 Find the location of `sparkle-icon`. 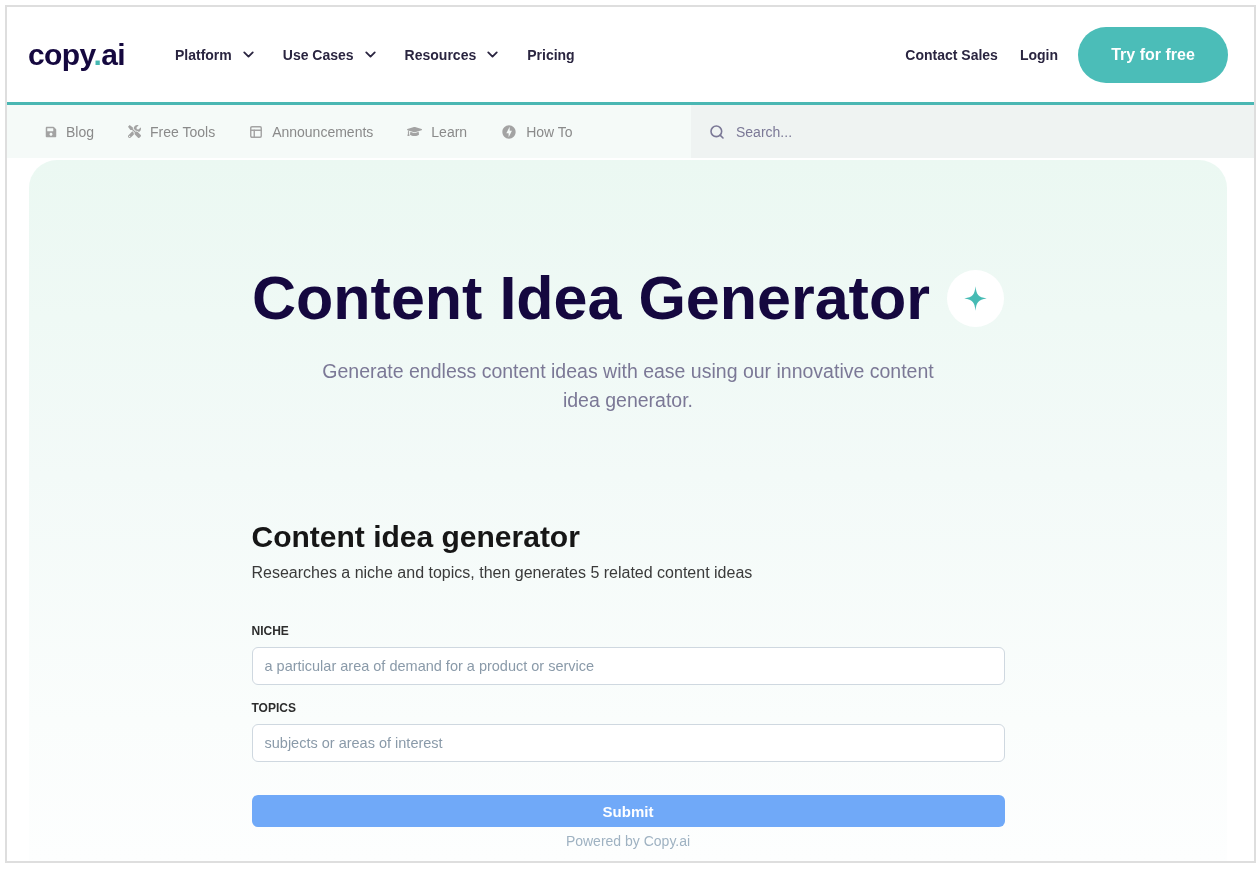

sparkle-icon is located at coordinates (975, 298).